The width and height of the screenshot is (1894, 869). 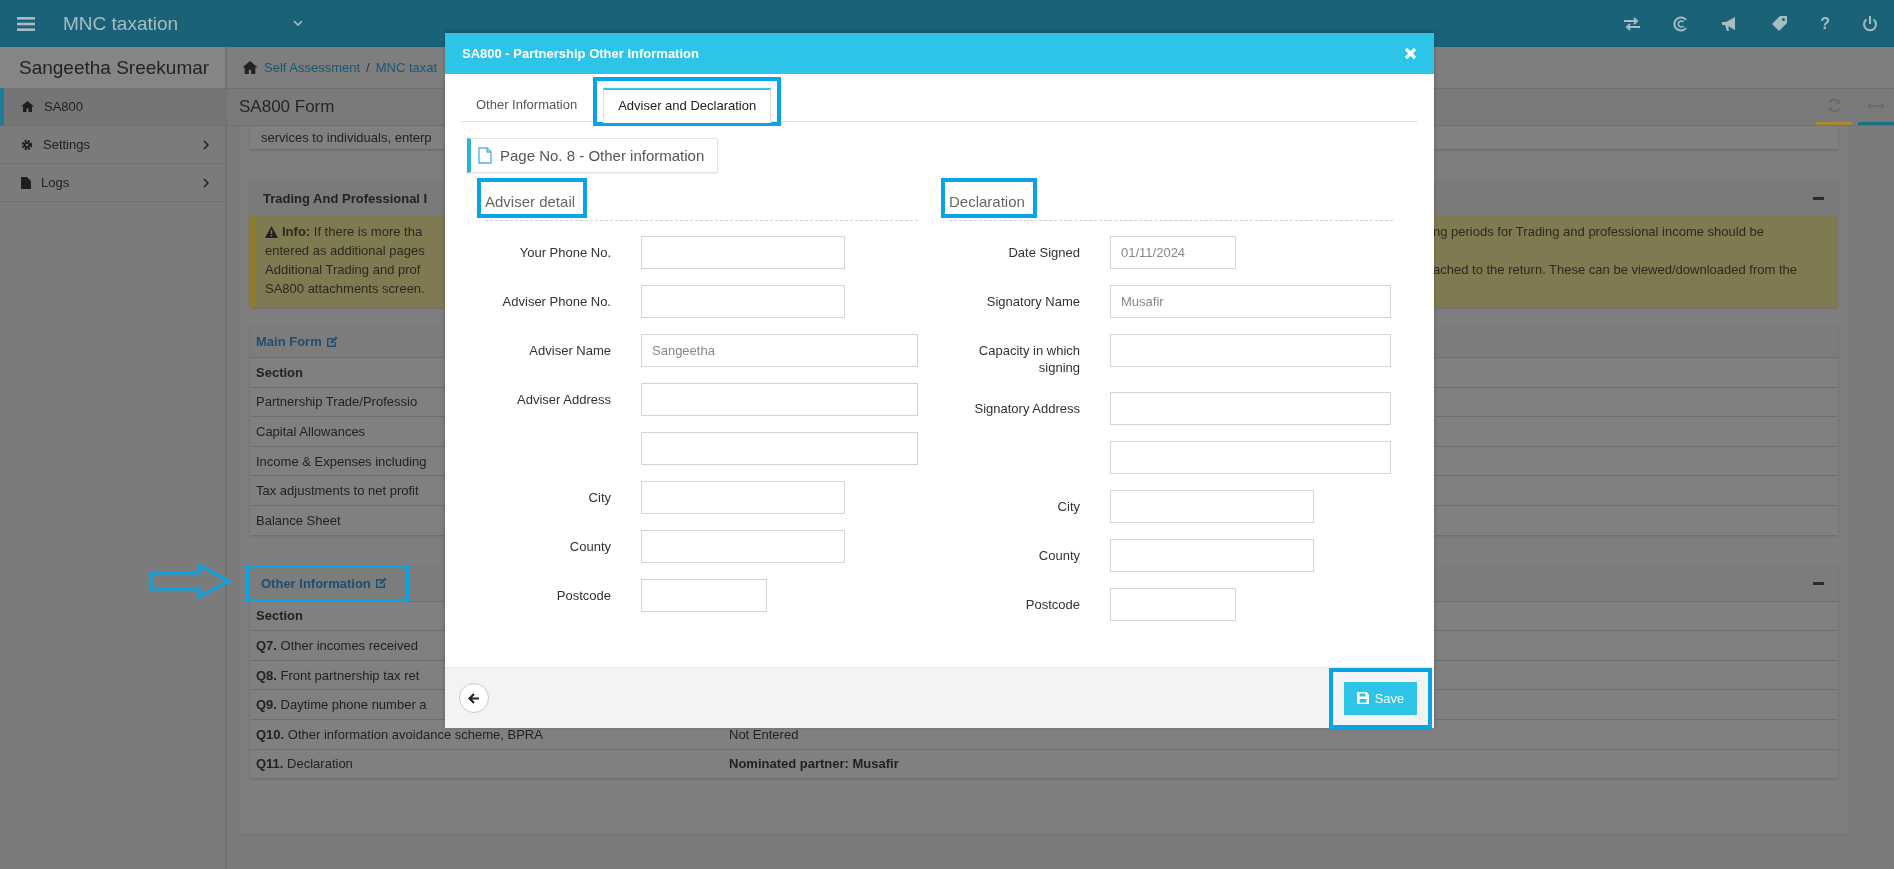 I want to click on tag-icon, so click(x=1780, y=23).